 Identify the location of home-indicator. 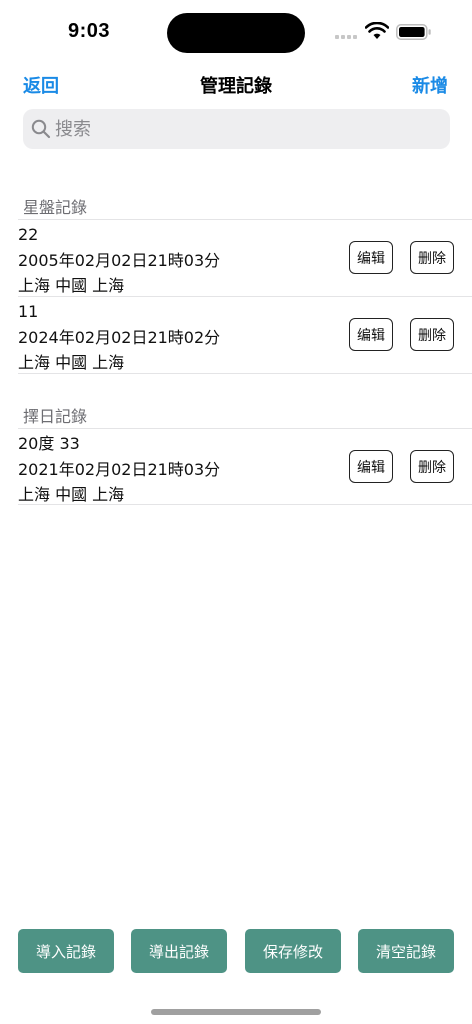
(236, 1012).